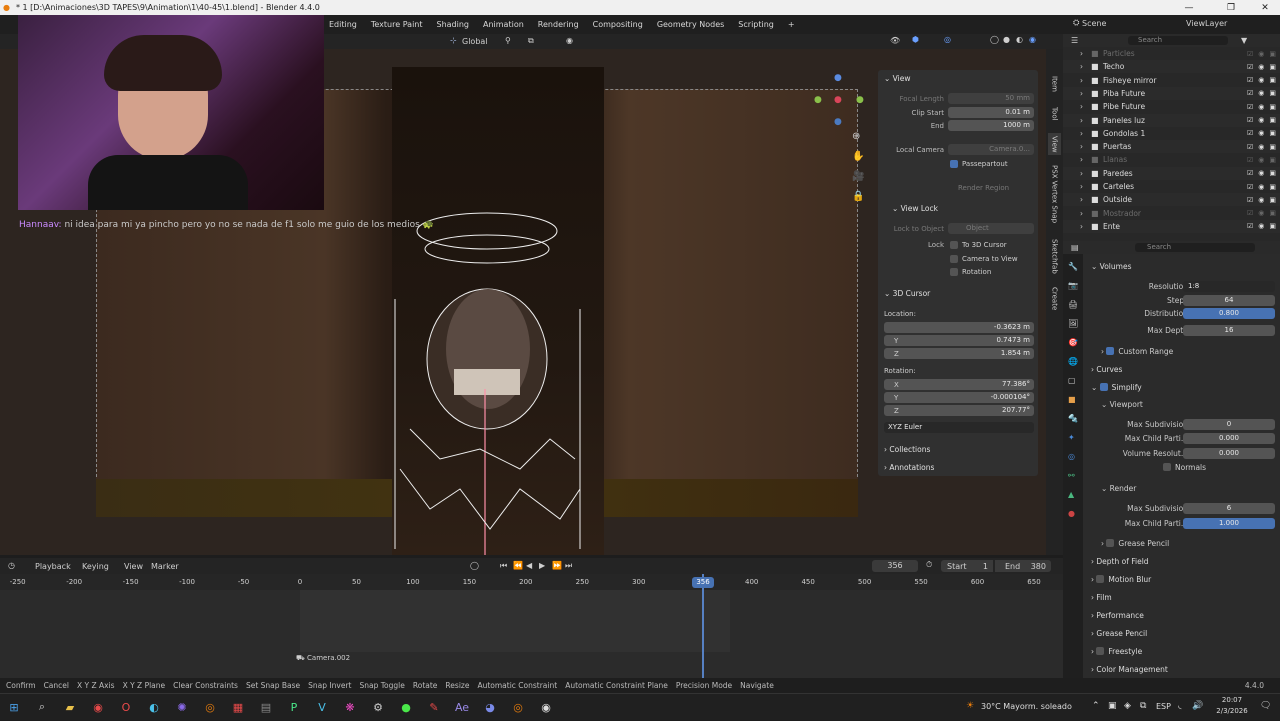  I want to click on edge-icon: ◐, so click(154, 707).